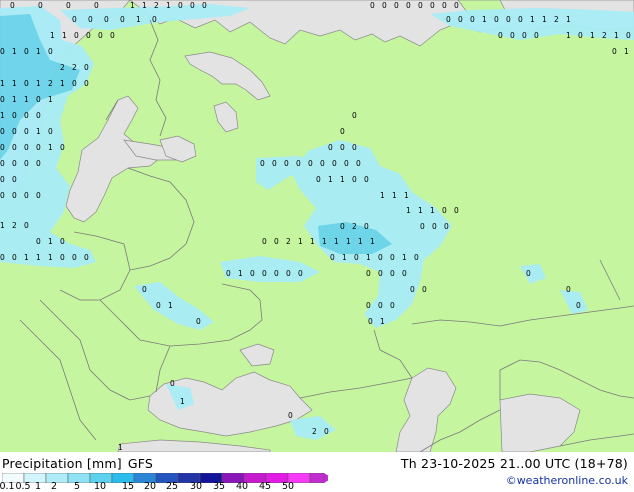  What do you see at coordinates (62, 463) in the screenshot?
I see `legend-title-text: Precipitation [mm]` at bounding box center [62, 463].